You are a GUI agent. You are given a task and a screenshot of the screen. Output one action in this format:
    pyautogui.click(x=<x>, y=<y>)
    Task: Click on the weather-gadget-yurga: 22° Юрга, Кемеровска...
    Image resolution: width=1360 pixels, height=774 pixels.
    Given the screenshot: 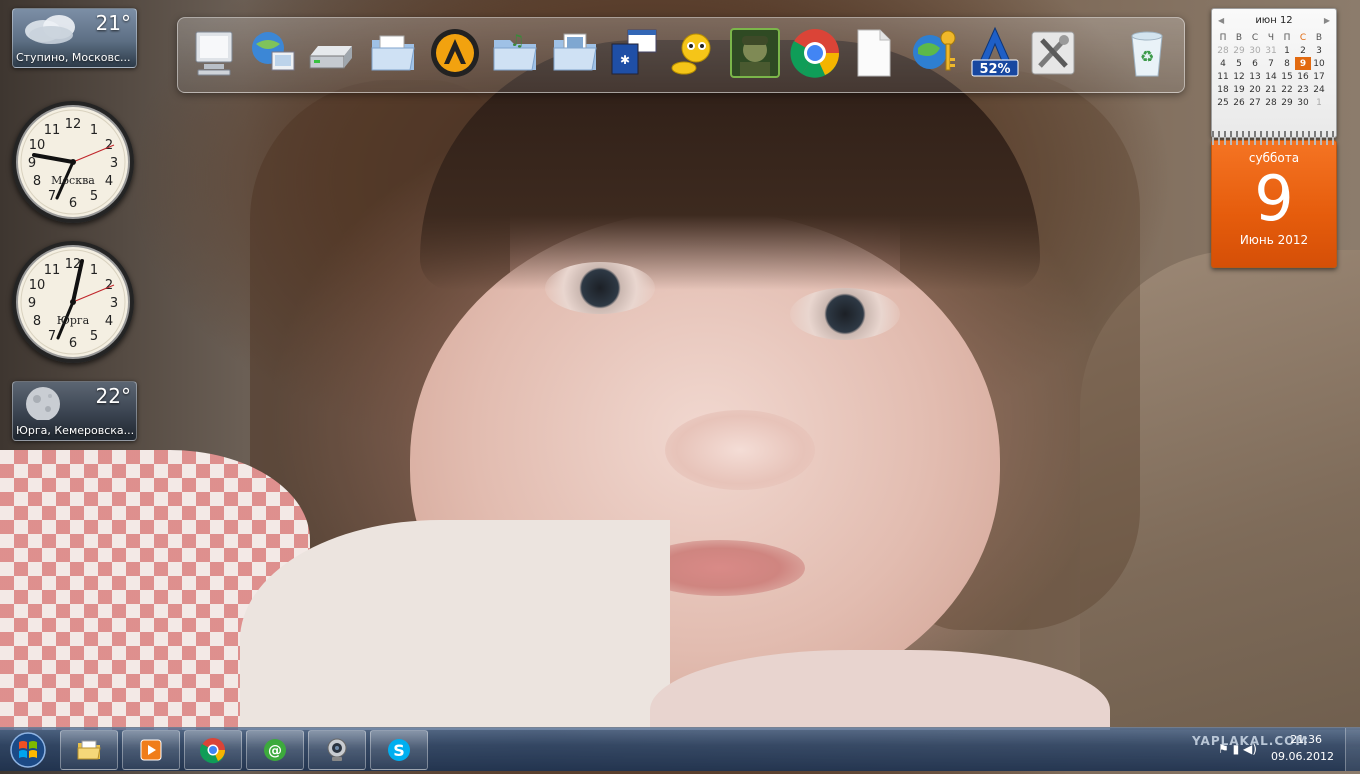 What is the action you would take?
    pyautogui.click(x=74, y=411)
    